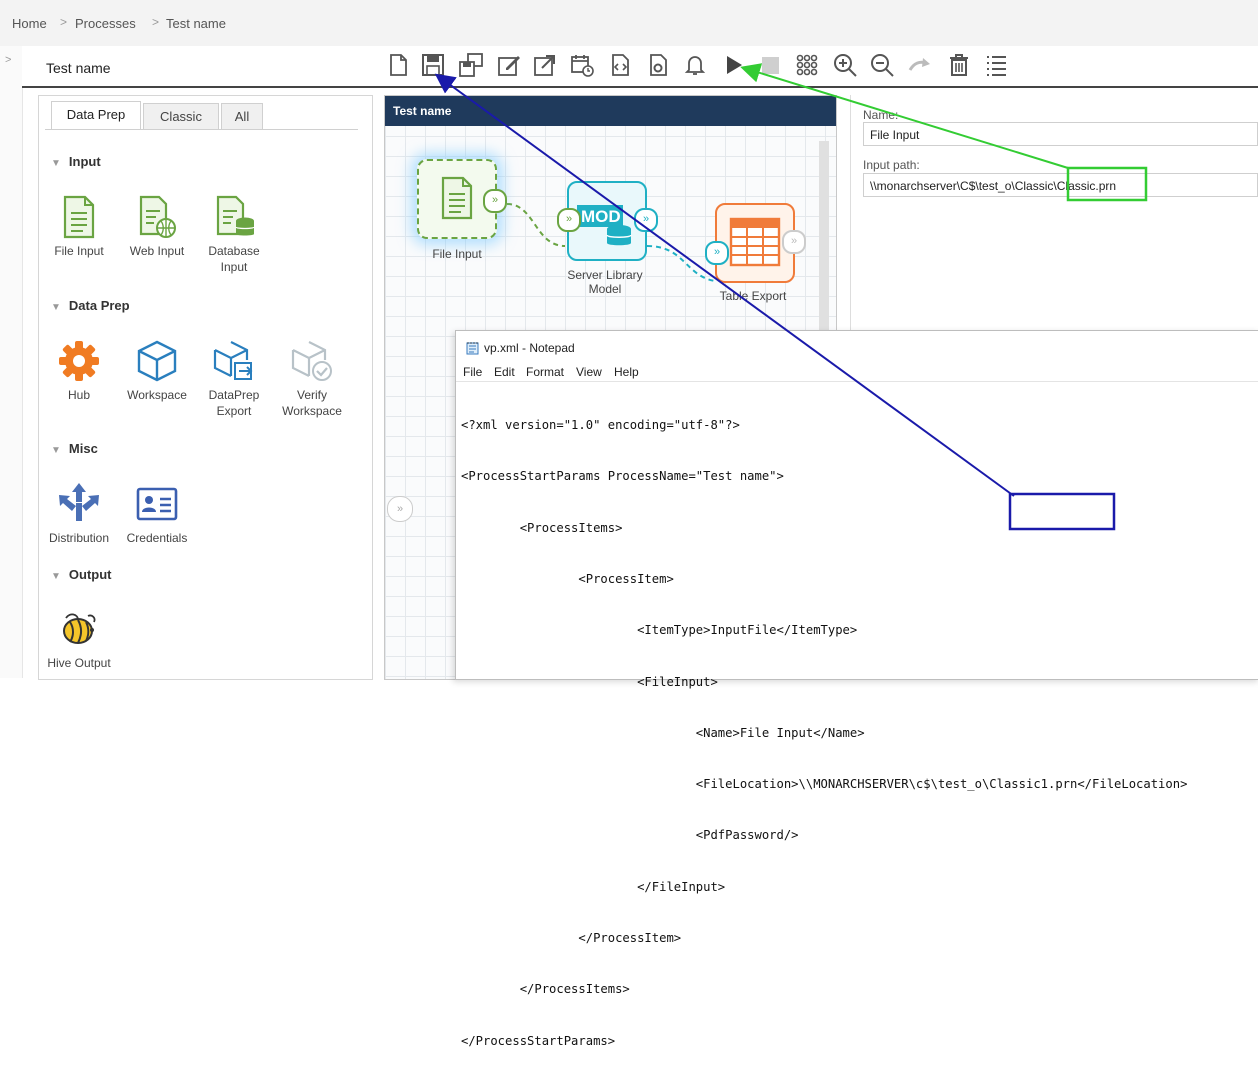 This screenshot has height=1084, width=1258. I want to click on connector-line, so click(536, 225).